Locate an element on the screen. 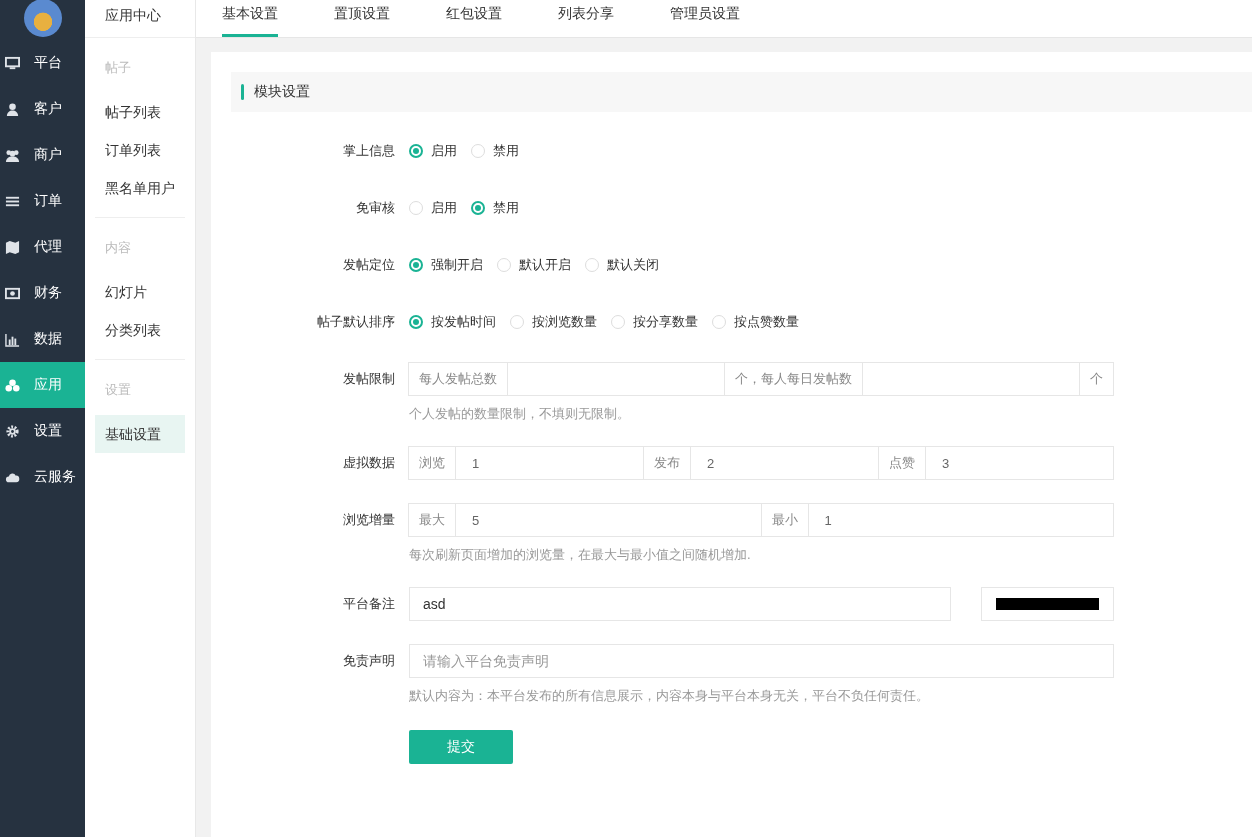 The width and height of the screenshot is (1252, 837). accent-bar is located at coordinates (242, 92).